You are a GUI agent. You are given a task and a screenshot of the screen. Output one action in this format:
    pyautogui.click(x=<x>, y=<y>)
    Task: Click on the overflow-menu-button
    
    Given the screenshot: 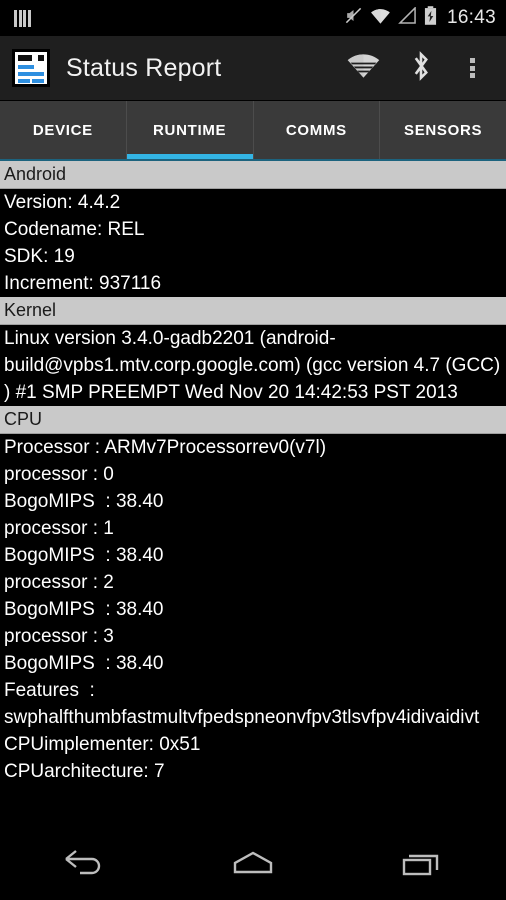 What is the action you would take?
    pyautogui.click(x=472, y=68)
    